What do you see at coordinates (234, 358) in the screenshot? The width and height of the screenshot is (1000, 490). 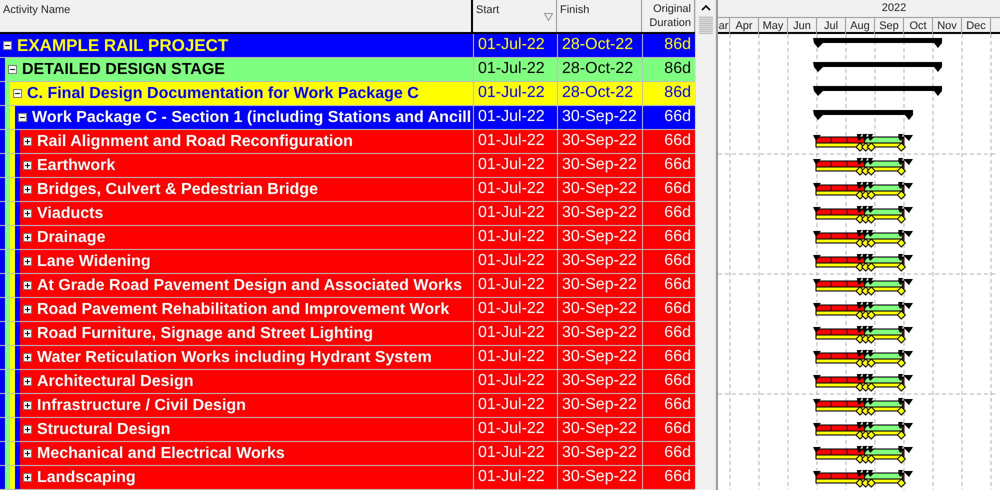 I see `activity-name: Water Reticulation Works including Hydrant System` at bounding box center [234, 358].